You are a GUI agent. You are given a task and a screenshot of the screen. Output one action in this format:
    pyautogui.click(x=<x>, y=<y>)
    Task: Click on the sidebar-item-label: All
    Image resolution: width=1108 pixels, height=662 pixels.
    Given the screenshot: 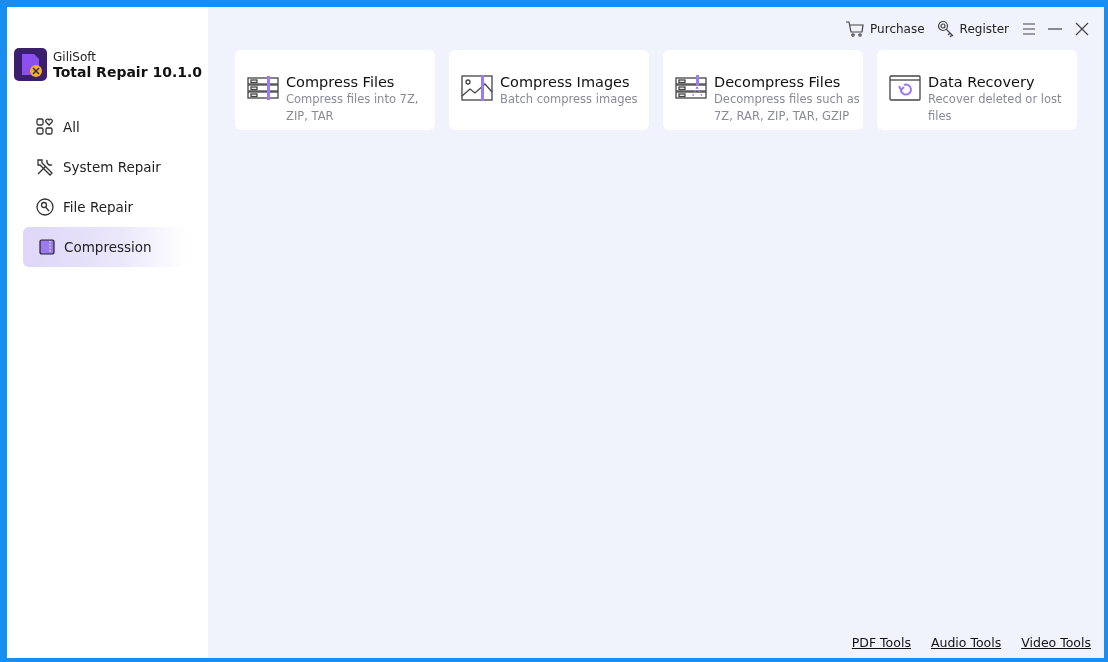 What is the action you would take?
    pyautogui.click(x=71, y=127)
    